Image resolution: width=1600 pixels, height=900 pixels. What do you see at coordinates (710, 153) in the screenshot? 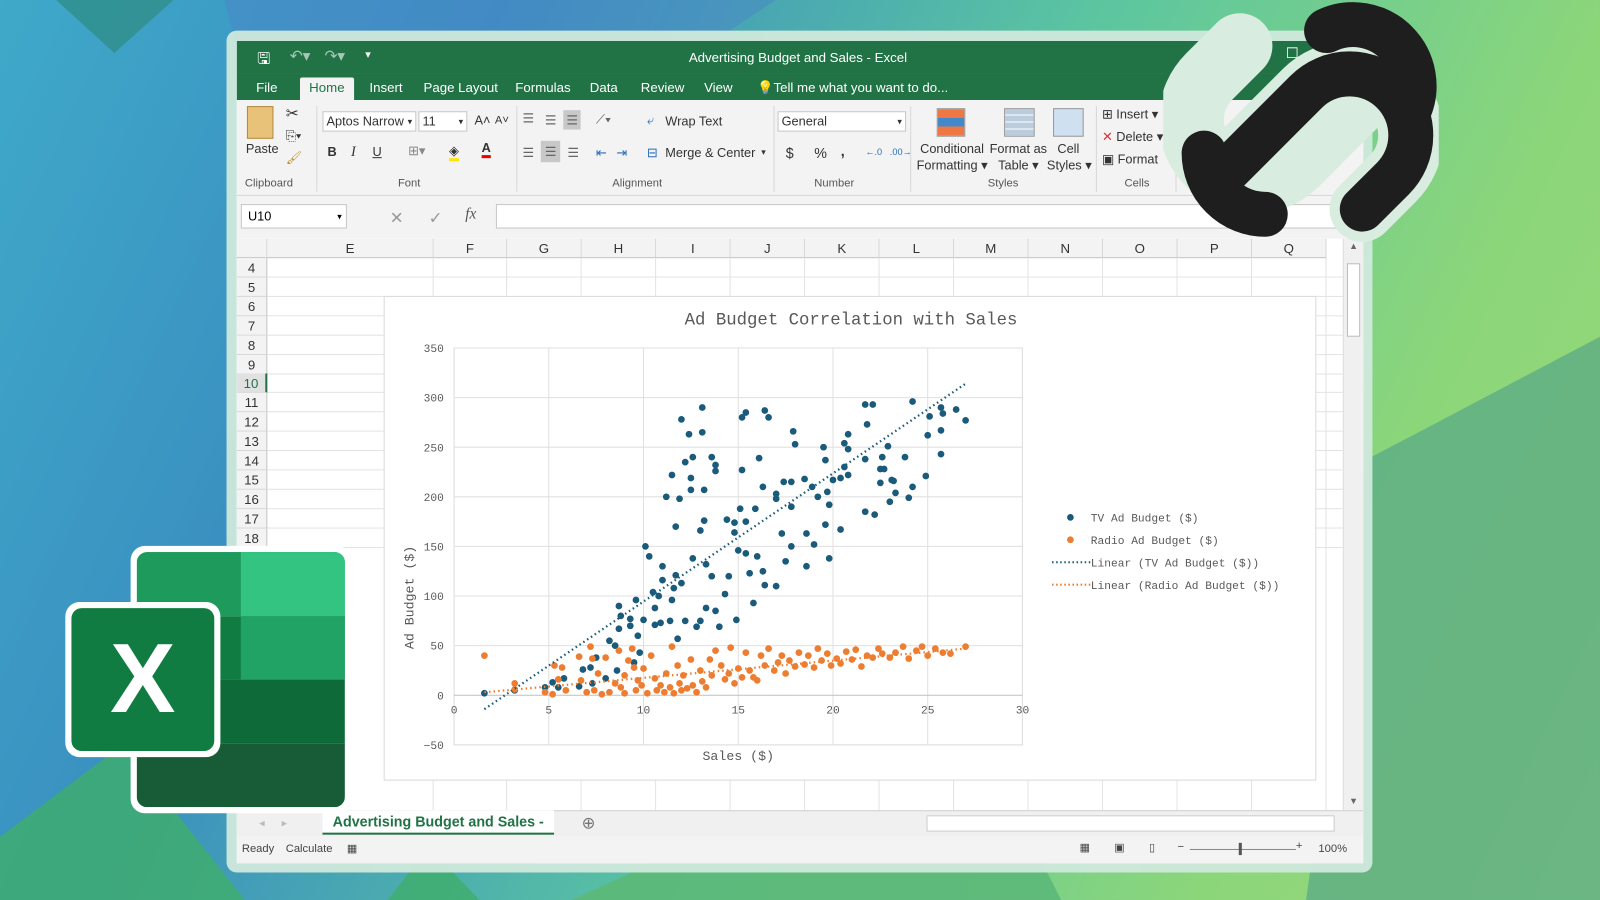
I see `merge-center-button: Merge & Center` at bounding box center [710, 153].